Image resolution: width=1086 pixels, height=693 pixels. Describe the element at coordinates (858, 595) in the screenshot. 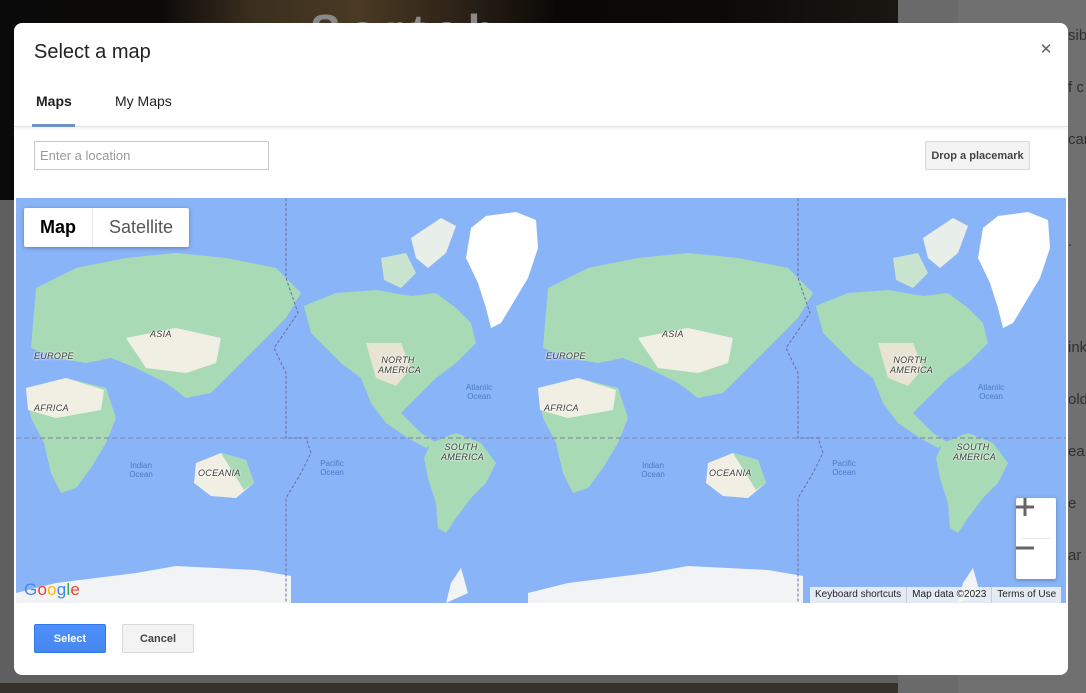

I see `keyboard-shortcuts-link: Keyboard shortcuts` at that location.